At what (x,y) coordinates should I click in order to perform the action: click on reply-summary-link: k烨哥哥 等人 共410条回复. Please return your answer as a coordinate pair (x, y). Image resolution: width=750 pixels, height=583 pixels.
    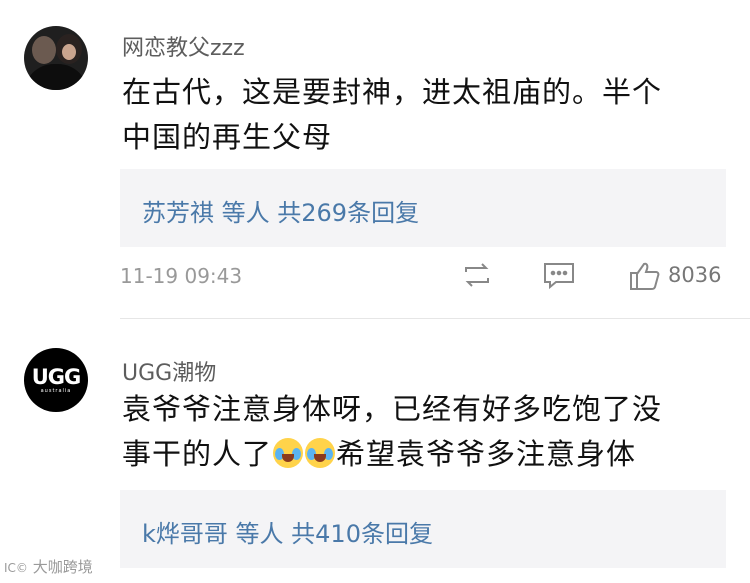
    Looking at the image, I should click on (287, 531).